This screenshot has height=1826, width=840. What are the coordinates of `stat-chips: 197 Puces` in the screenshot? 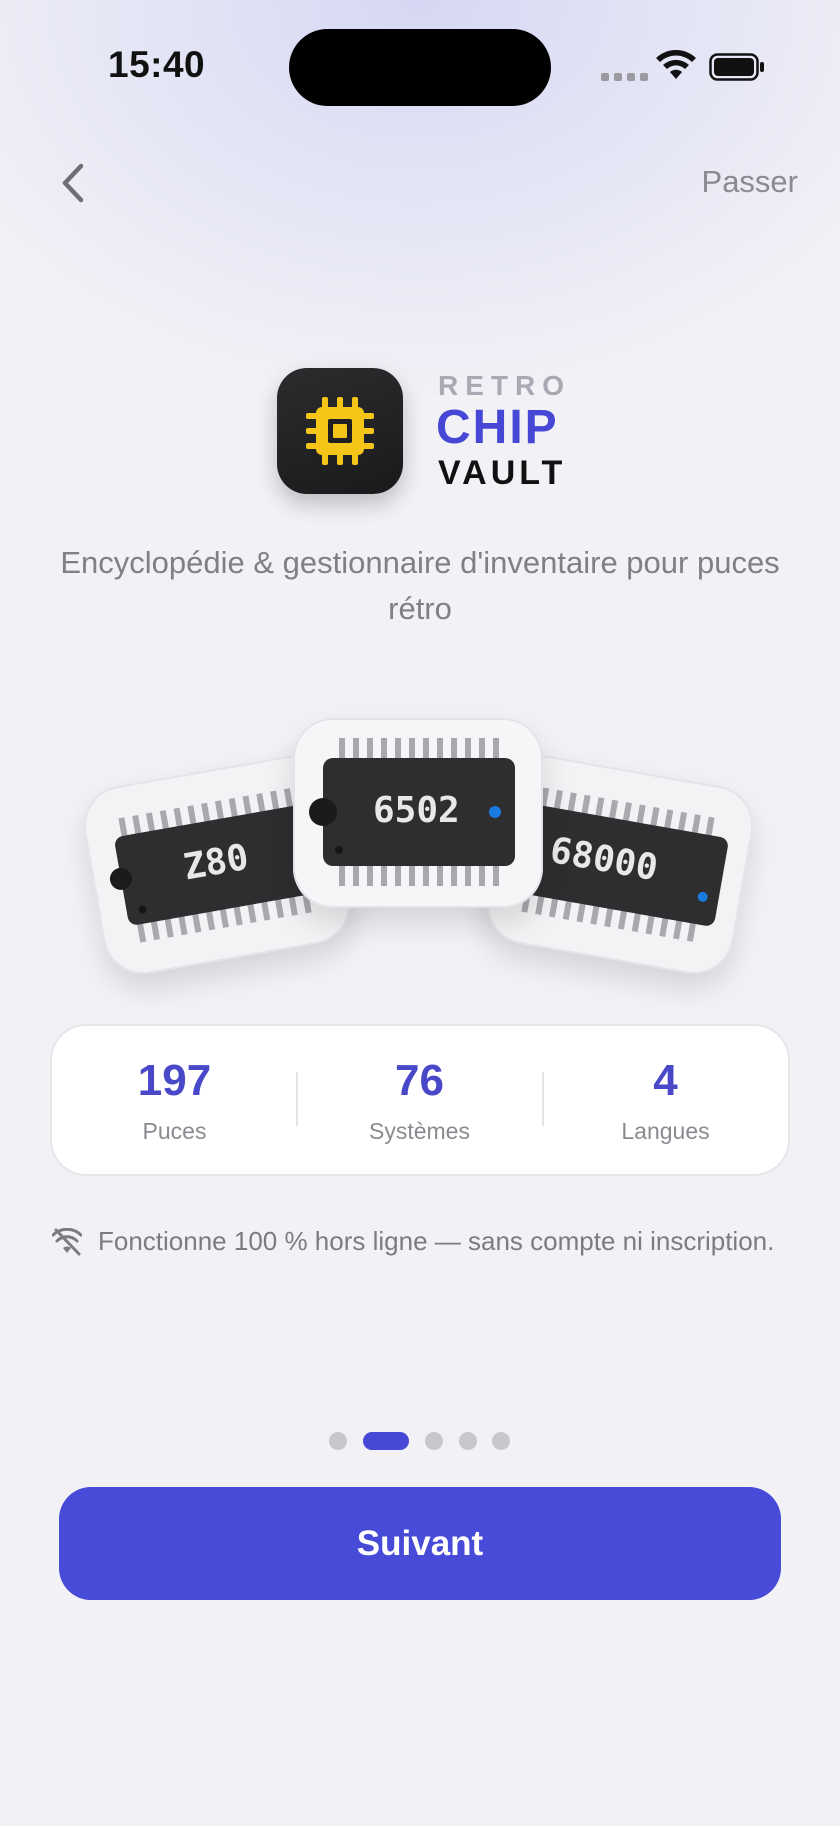 It's located at (174, 1100).